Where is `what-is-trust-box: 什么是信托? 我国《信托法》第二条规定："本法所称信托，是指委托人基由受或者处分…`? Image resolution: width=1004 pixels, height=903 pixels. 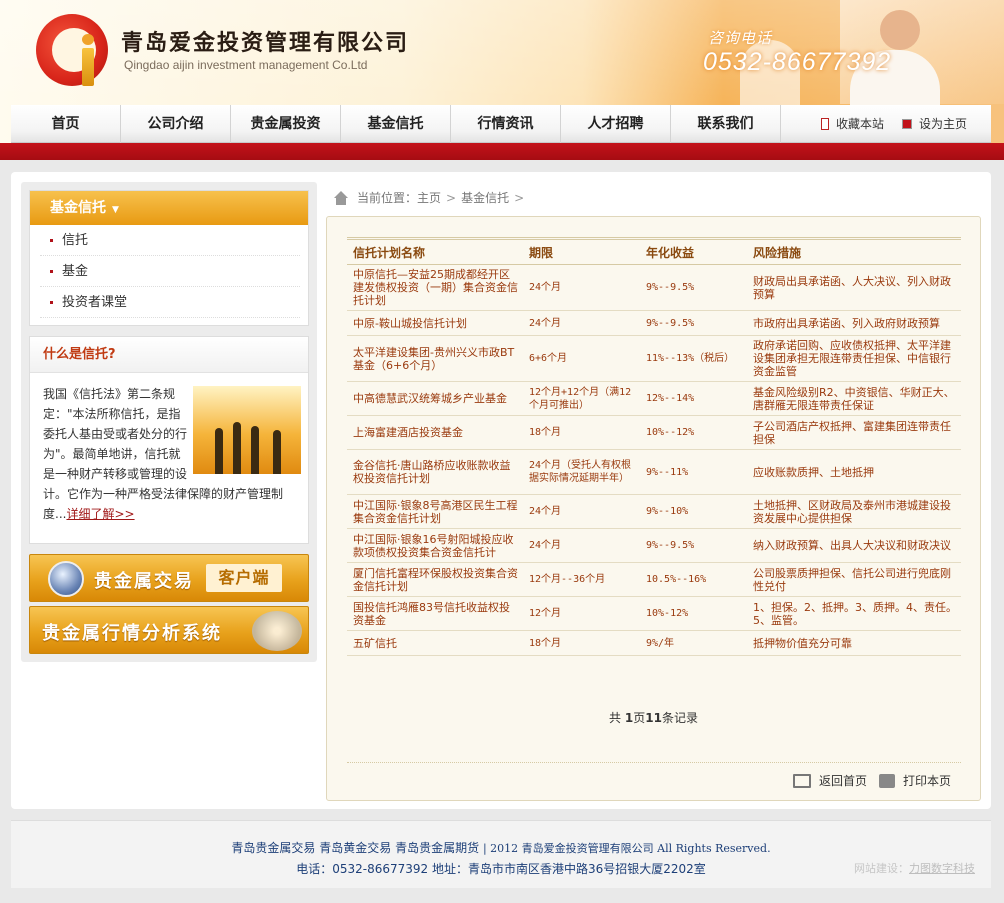
what-is-trust-box: 什么是信托? 我国《信托法》第二条规定："本法所称信托，是指委托人基由受或者处分… is located at coordinates (169, 440).